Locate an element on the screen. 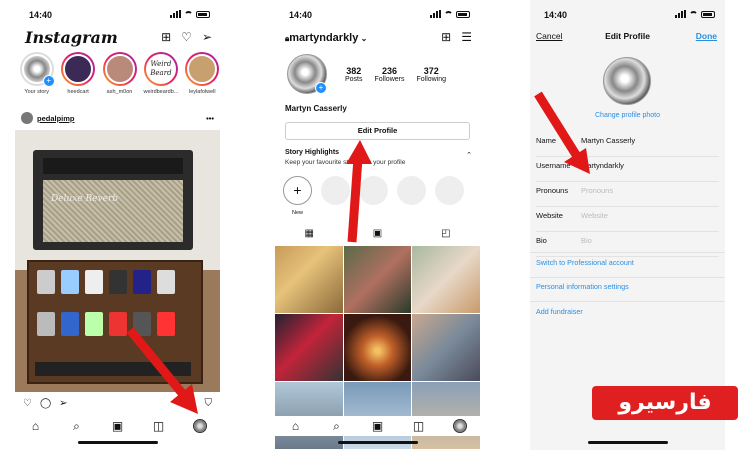  arrow-to-username-field is located at coordinates (562, 132).